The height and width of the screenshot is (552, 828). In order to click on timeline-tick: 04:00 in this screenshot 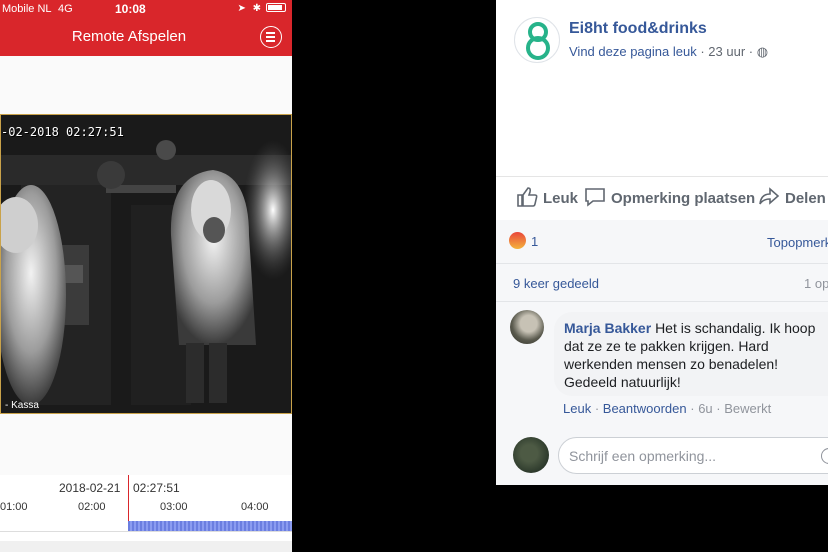, I will do `click(255, 507)`.